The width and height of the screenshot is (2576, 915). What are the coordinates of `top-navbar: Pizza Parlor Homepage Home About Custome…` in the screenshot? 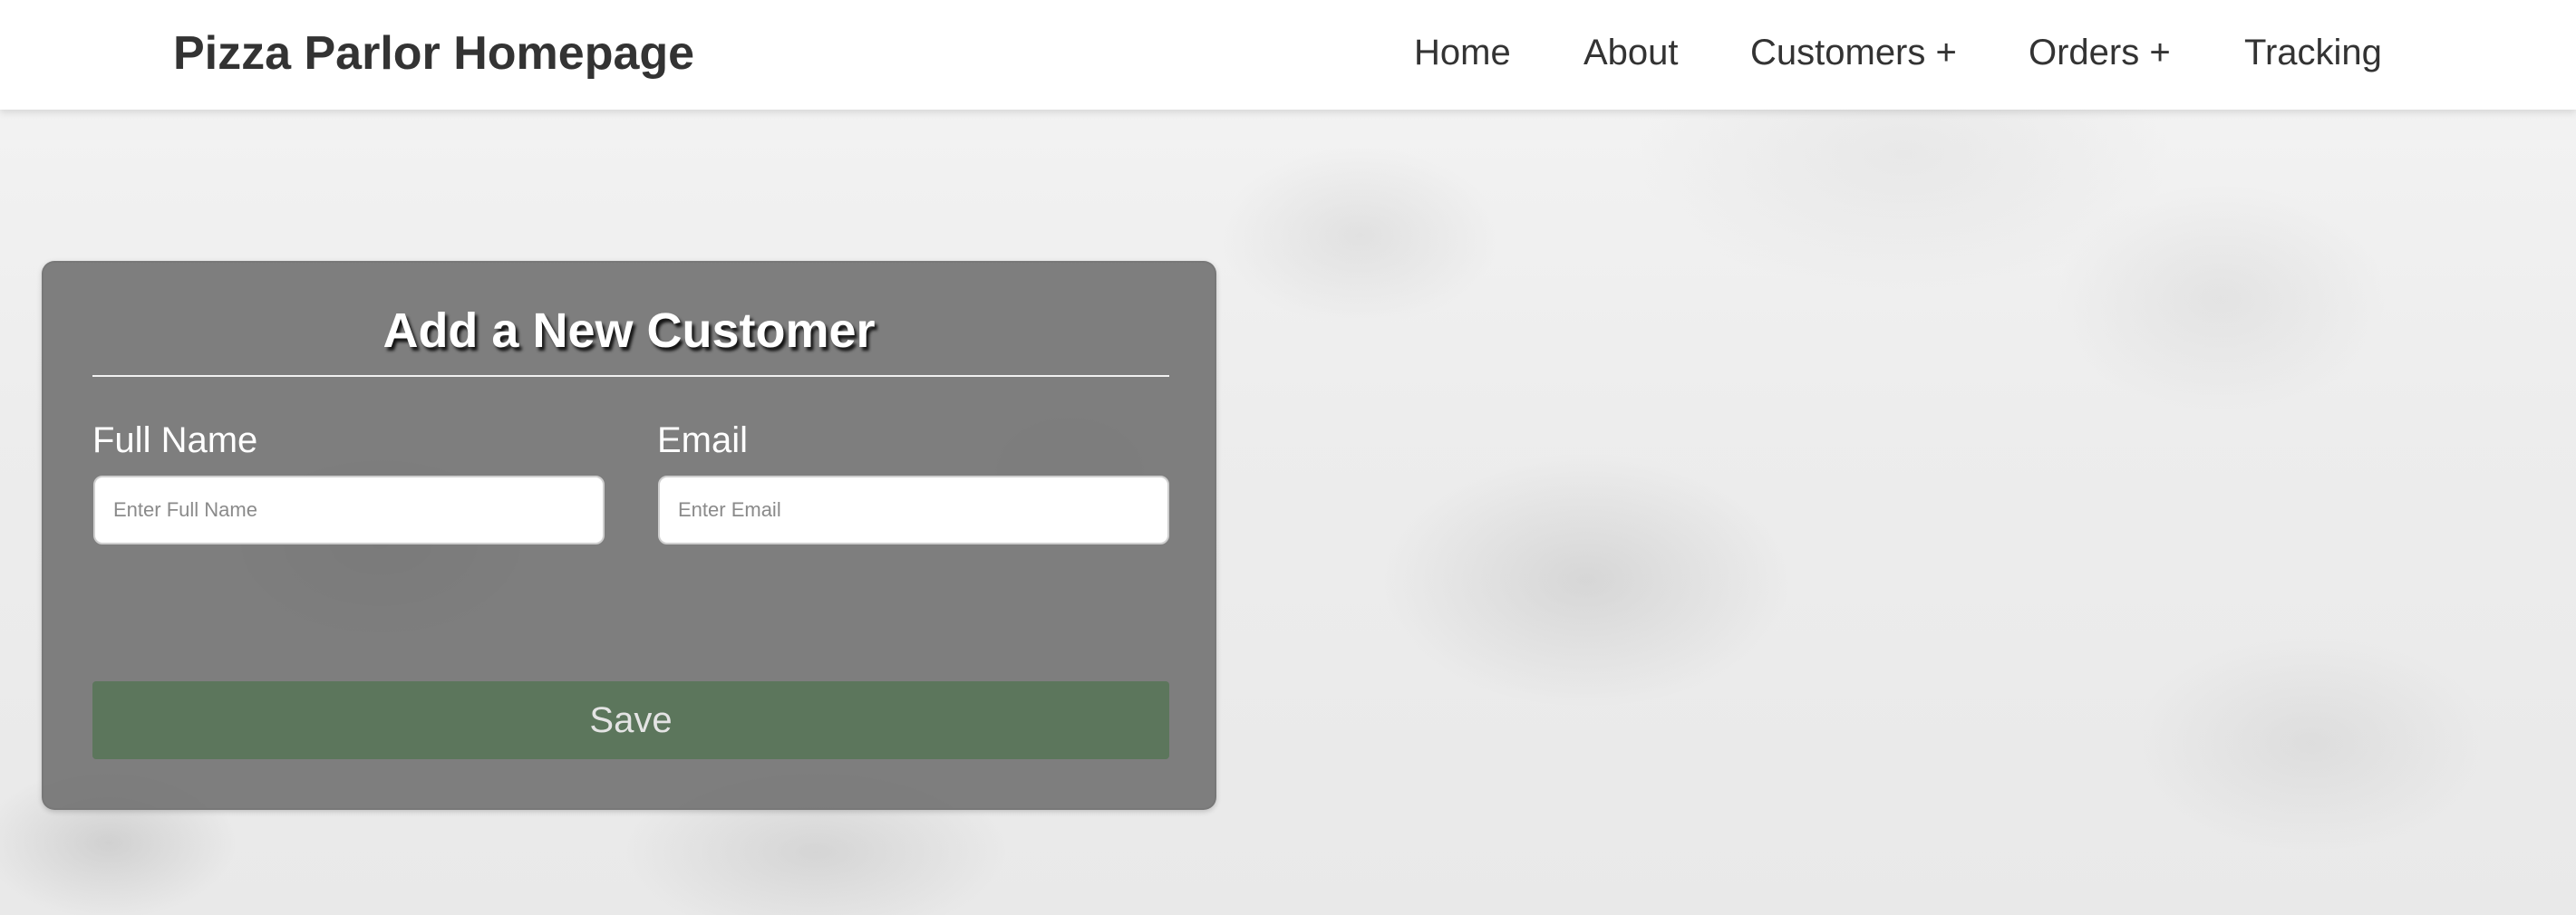 It's located at (1288, 55).